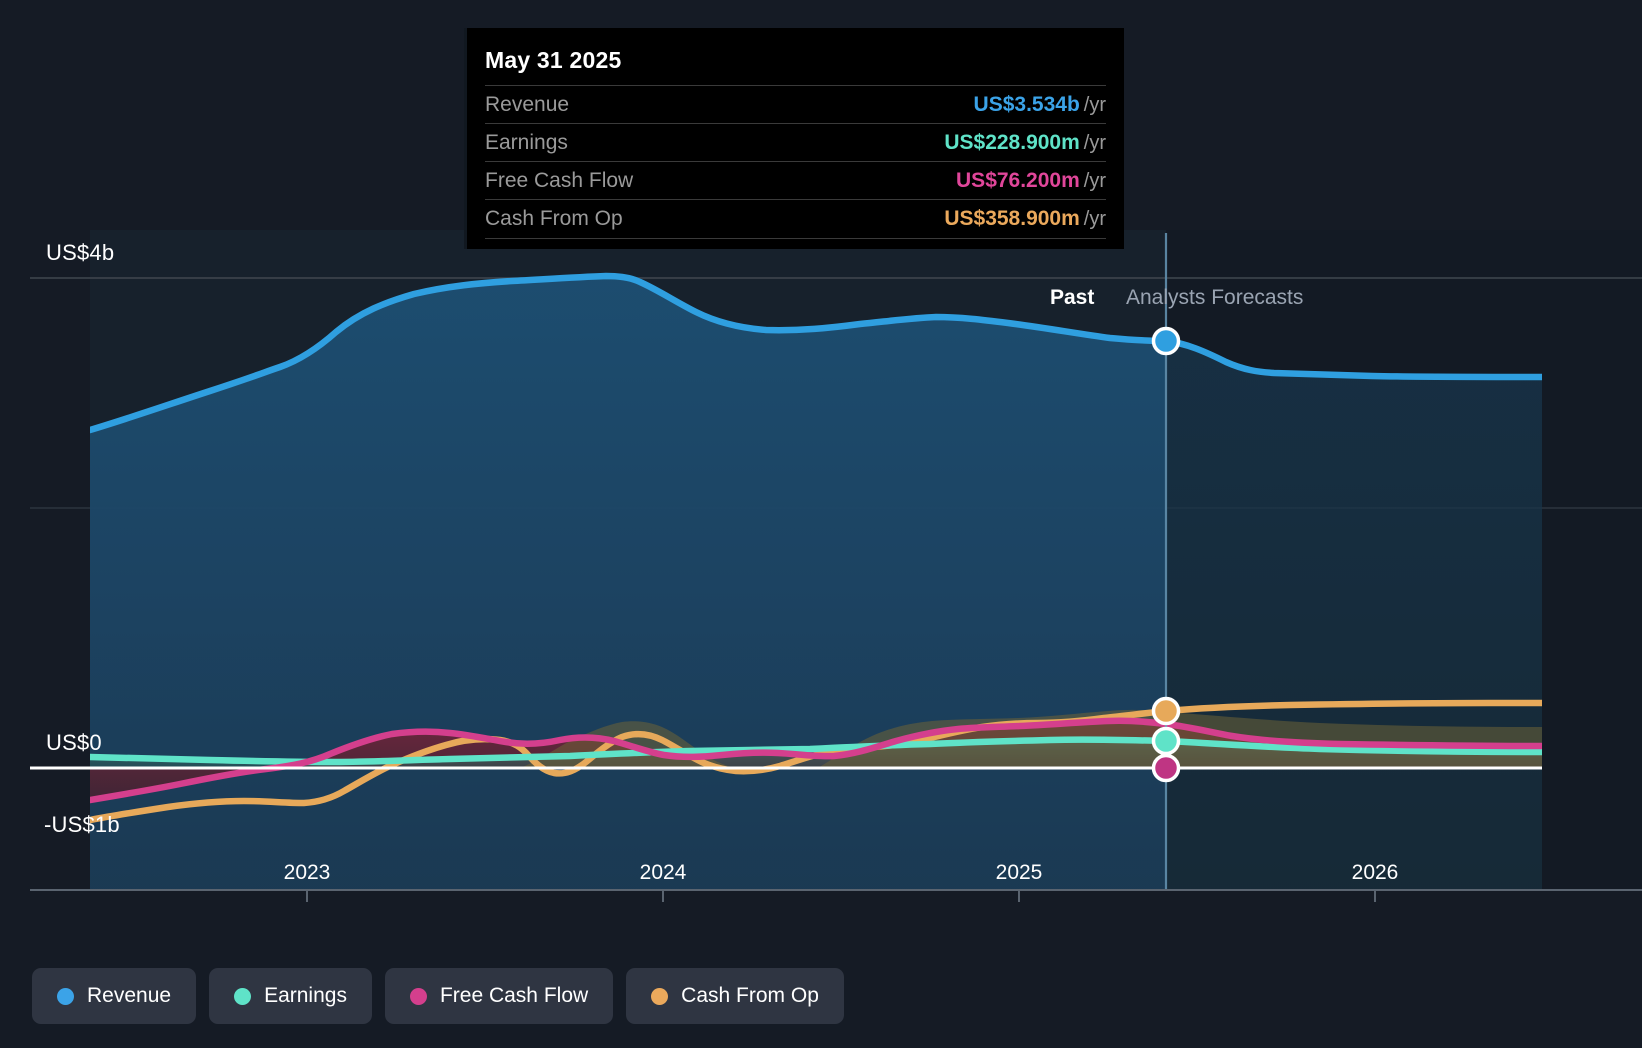 The height and width of the screenshot is (1048, 1642). I want to click on legend-item-free-cash-flow: Free Cash Flow, so click(499, 996).